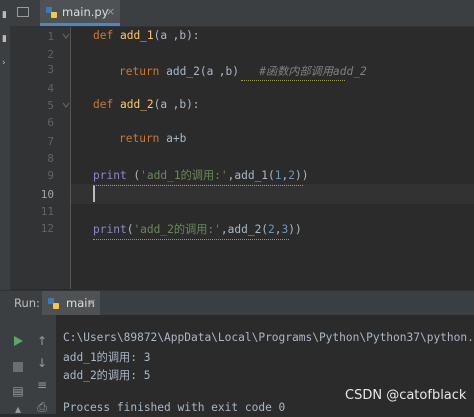 The image size is (474, 417). I want to click on line-number: 12, so click(47, 228).